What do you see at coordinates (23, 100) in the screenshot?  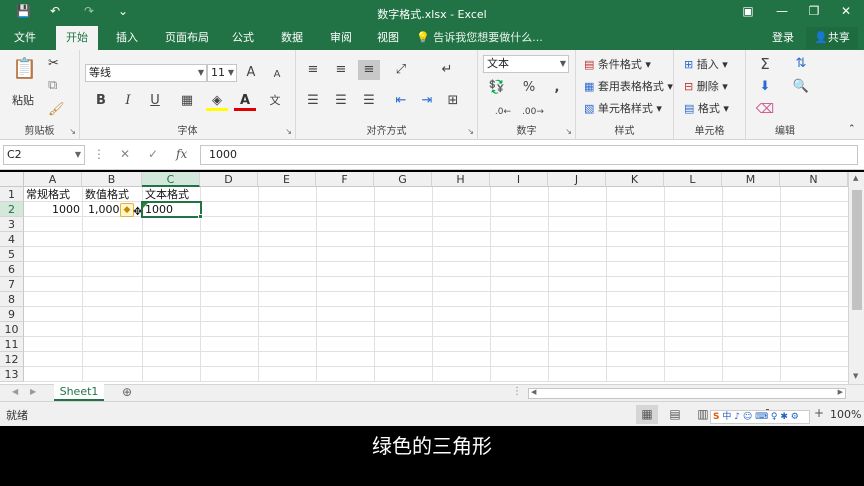 I see `paste-button: 粘贴` at bounding box center [23, 100].